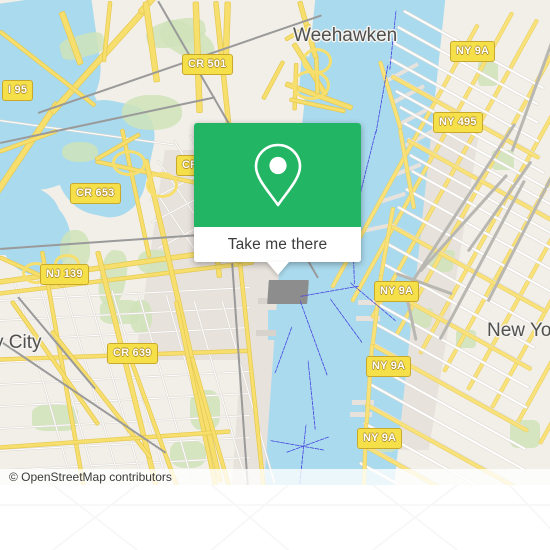  Describe the element at coordinates (90, 477) in the screenshot. I see `osm-attribution: © OpenStreetMap contributors` at that location.